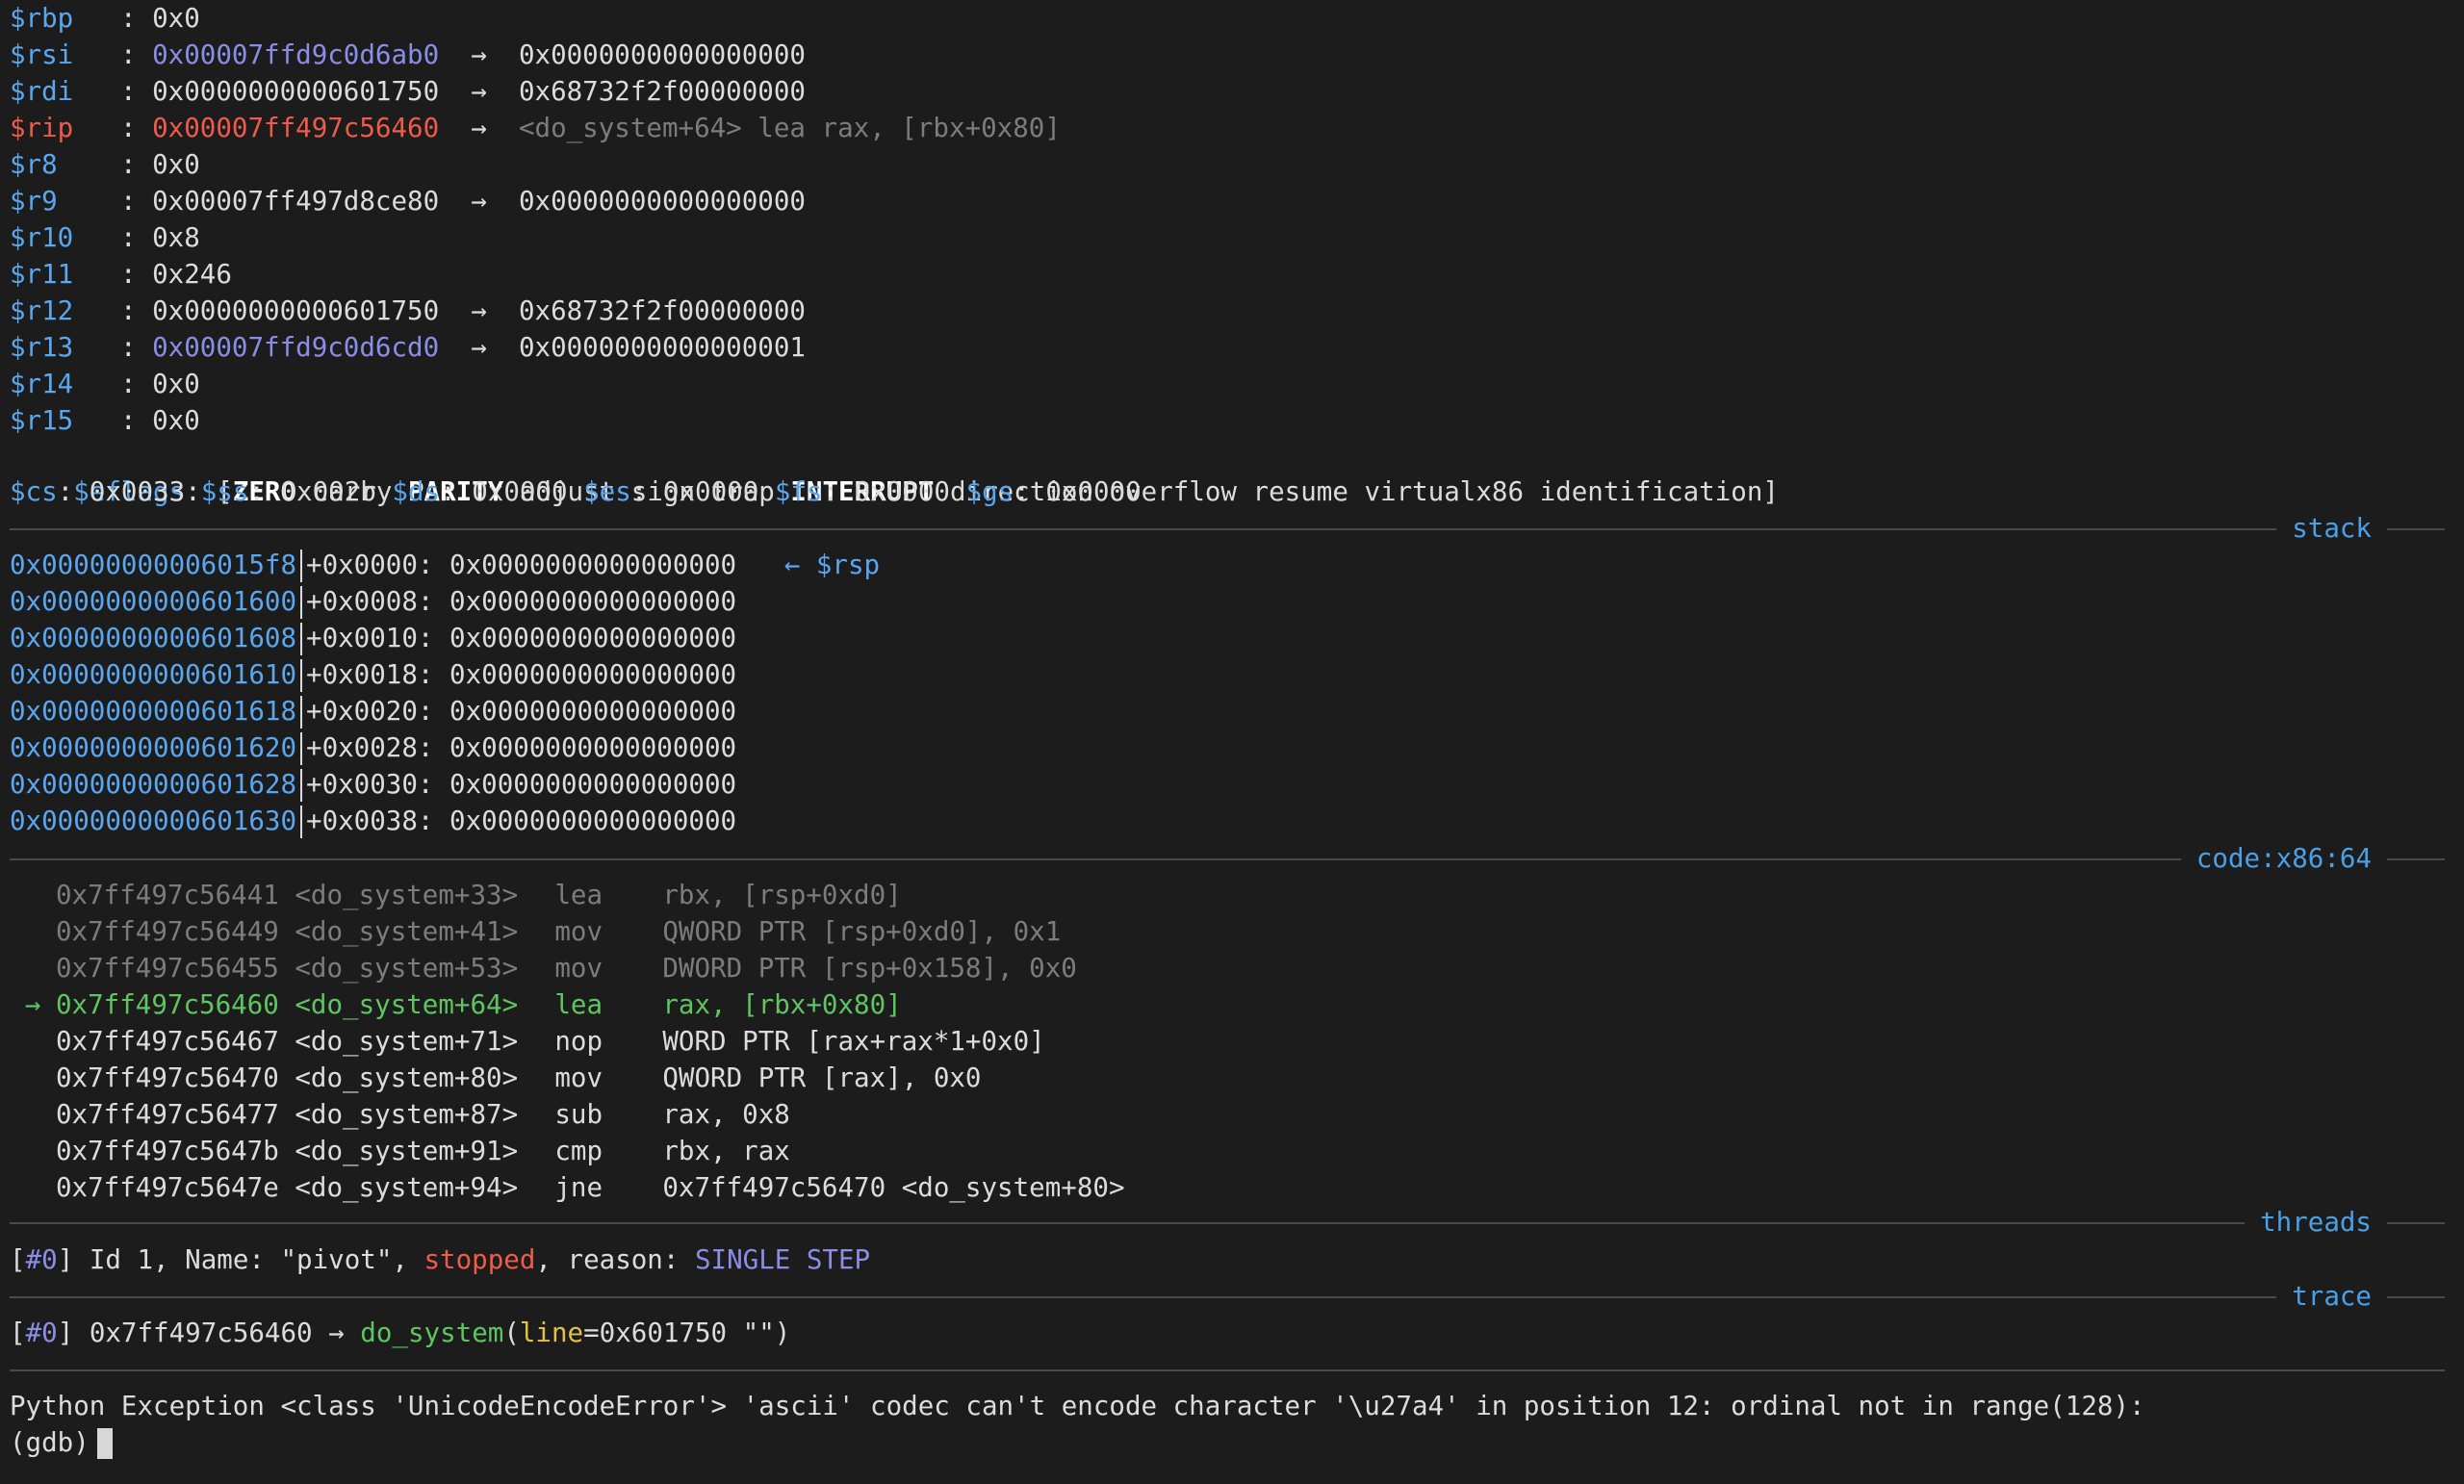  What do you see at coordinates (662, 311) in the screenshot?
I see `register-deref-value: 0x68732f2f00000000` at bounding box center [662, 311].